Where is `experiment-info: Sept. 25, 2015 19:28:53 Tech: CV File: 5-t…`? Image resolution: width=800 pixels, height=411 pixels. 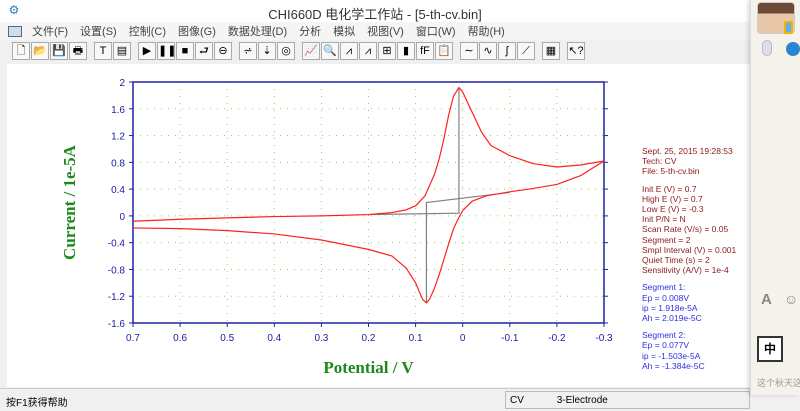
experiment-info: Sept. 25, 2015 19:28:53 Tech: CV File: 5-t… is located at coordinates (689, 258).